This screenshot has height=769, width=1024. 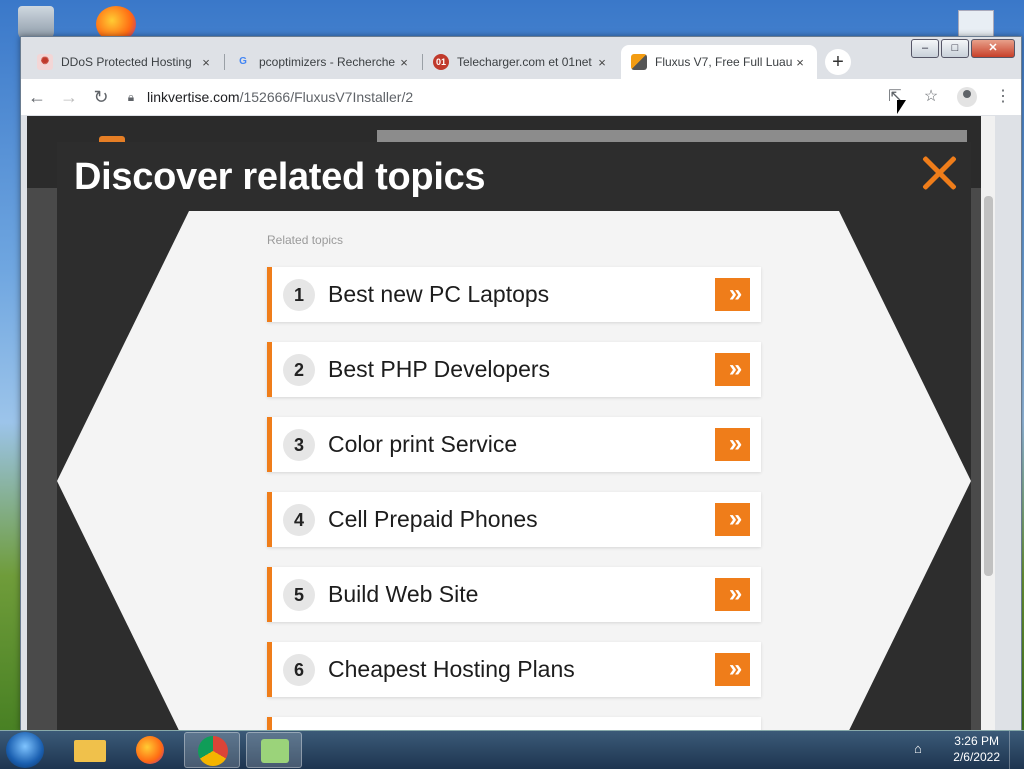 I want to click on topic-number: 5, so click(x=299, y=594).